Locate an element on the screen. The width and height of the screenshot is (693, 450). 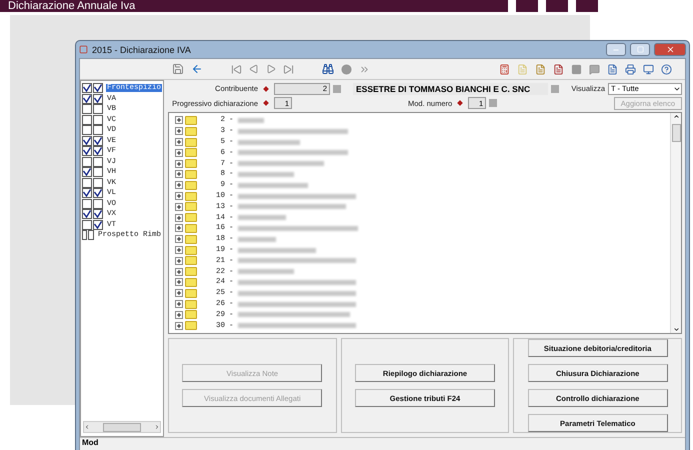
help-icon is located at coordinates (666, 69).